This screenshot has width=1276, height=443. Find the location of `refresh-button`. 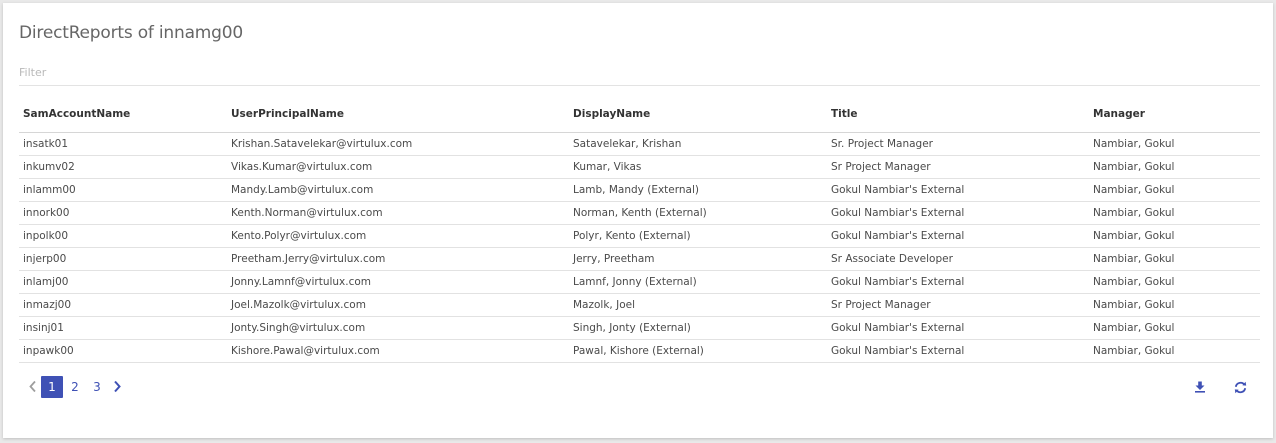

refresh-button is located at coordinates (1240, 387).